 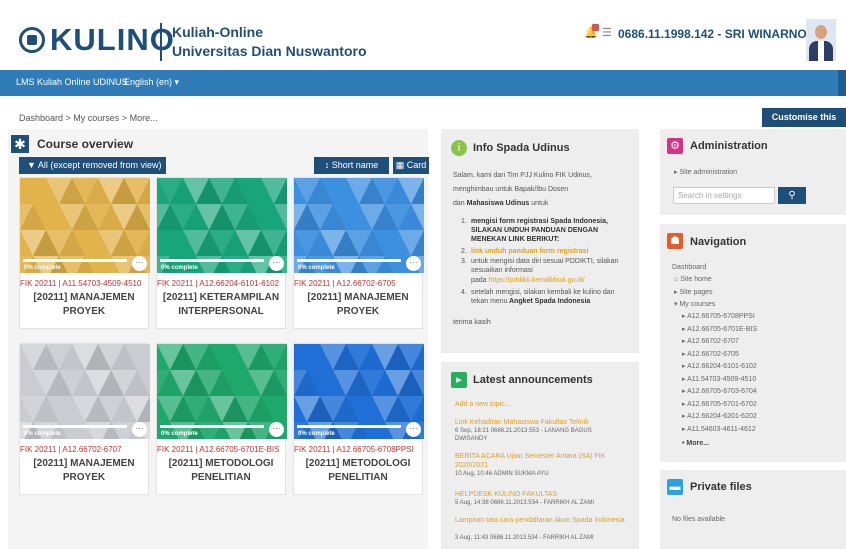 What do you see at coordinates (721, 316) in the screenshot?
I see `nav-course-label: A12.66705-6708PPSI` at bounding box center [721, 316].